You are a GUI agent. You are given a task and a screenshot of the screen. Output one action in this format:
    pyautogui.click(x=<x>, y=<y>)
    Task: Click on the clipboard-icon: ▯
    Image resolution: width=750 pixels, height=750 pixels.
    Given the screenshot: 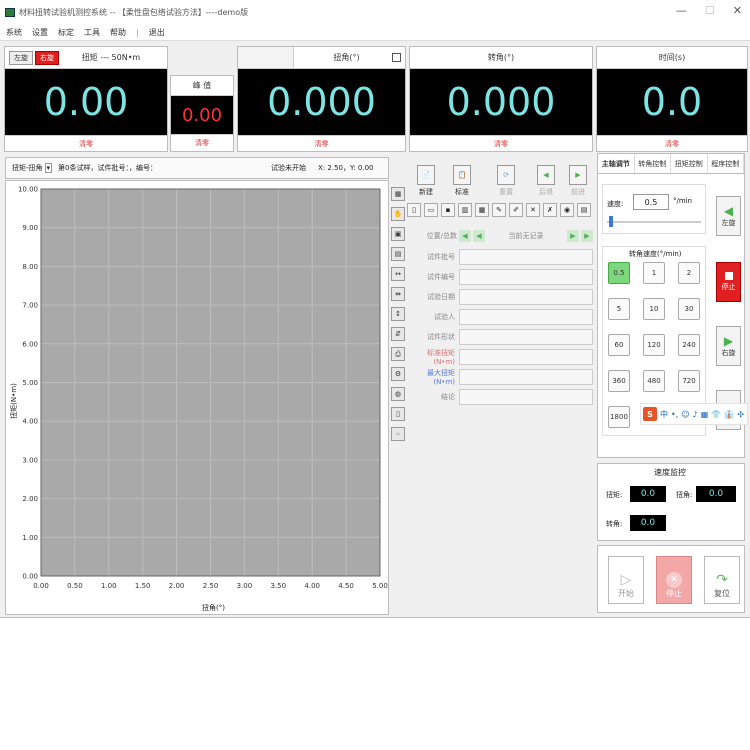 What is the action you would take?
    pyautogui.click(x=398, y=414)
    